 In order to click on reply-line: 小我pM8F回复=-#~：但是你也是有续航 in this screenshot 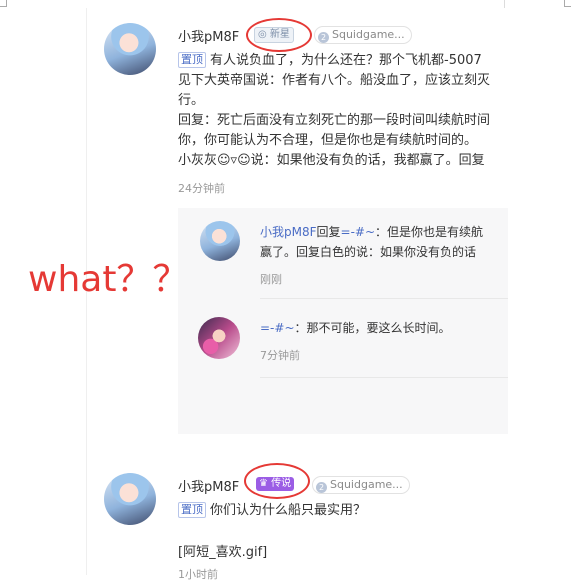, I will do `click(371, 232)`.